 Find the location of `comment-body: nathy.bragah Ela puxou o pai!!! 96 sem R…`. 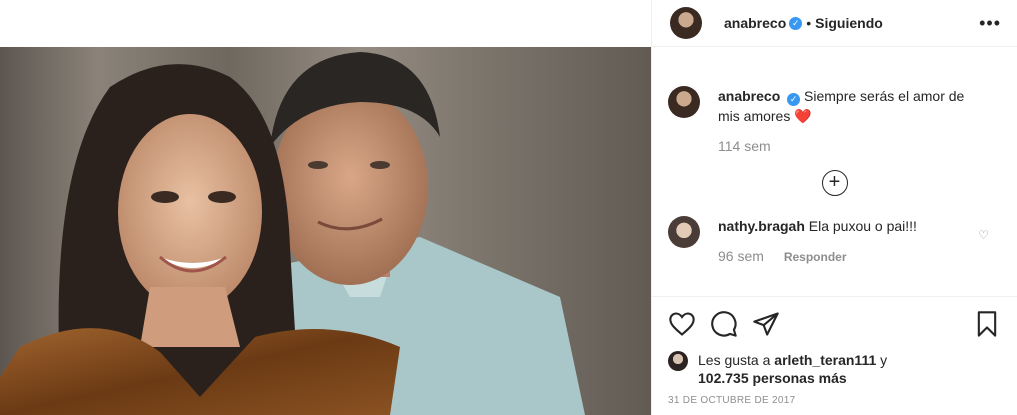

comment-body: nathy.bragah Ela puxou o pai!!! 96 sem R… is located at coordinates (817, 240).